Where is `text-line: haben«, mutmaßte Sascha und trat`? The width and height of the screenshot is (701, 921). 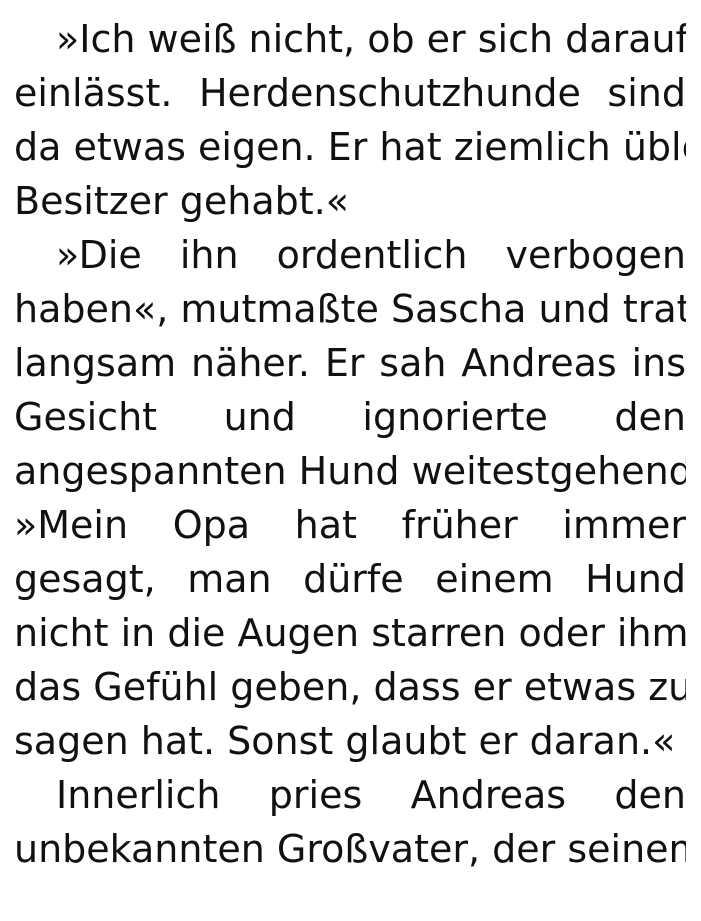 text-line: haben«, mutmaßte Sascha und trat is located at coordinates (350, 309).